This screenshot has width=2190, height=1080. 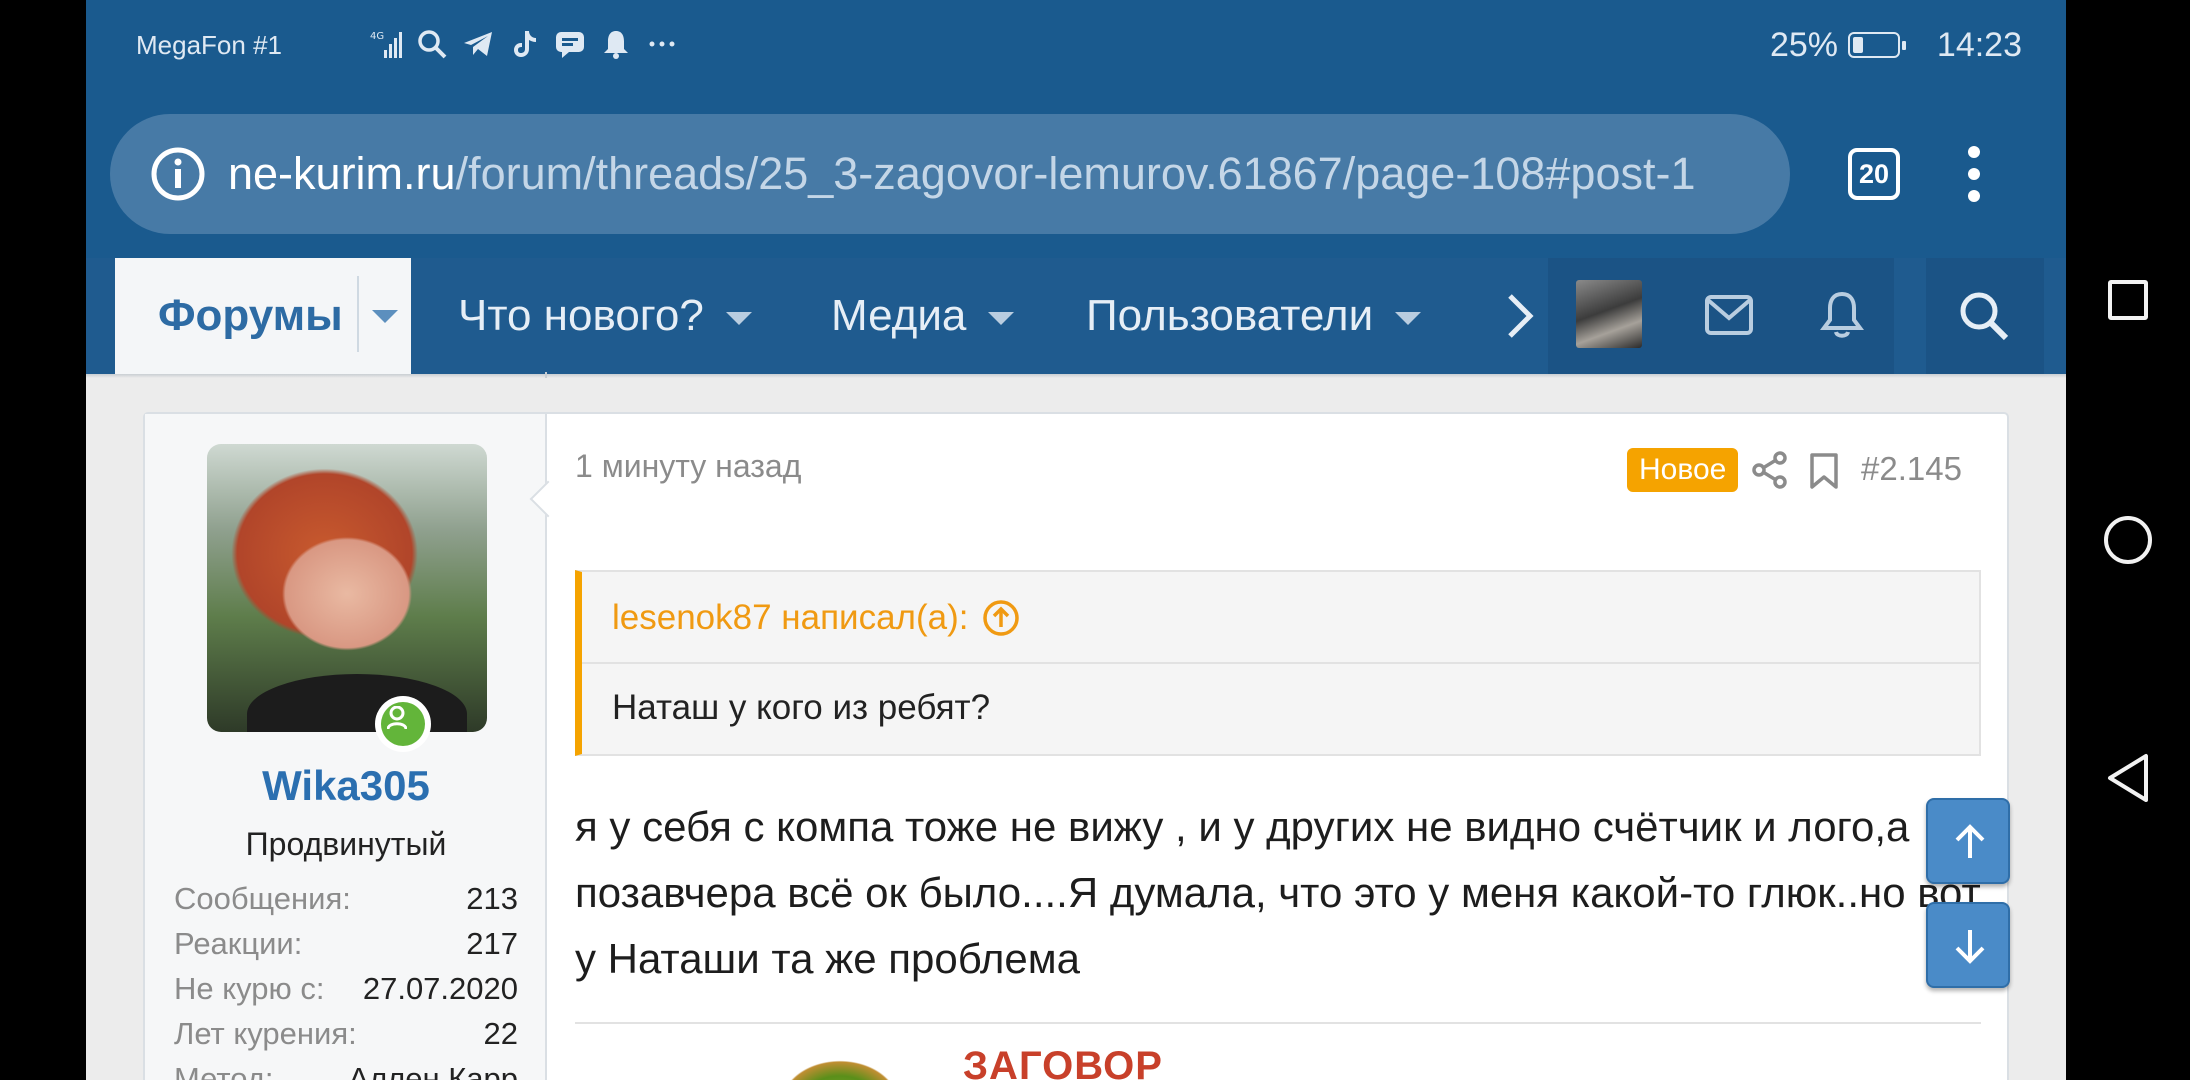 I want to click on scroll-to-top-button, so click(x=1968, y=841).